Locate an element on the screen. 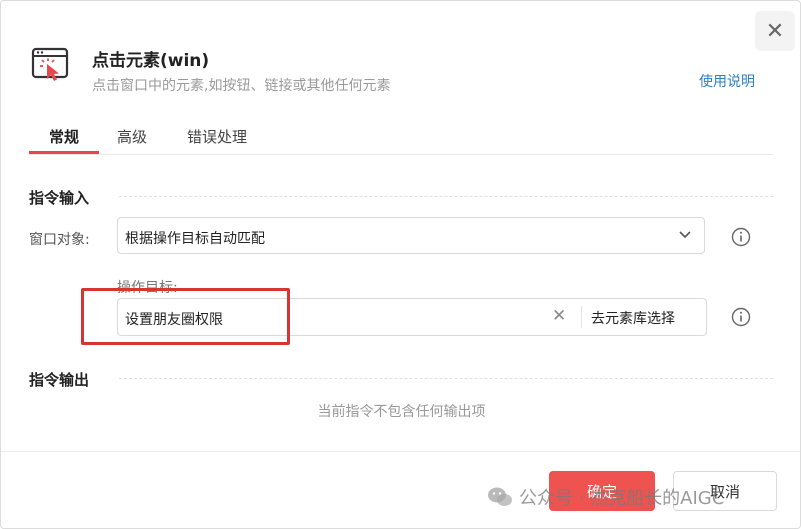 The image size is (801, 529). output-section-title: 指令输出 is located at coordinates (59, 380).